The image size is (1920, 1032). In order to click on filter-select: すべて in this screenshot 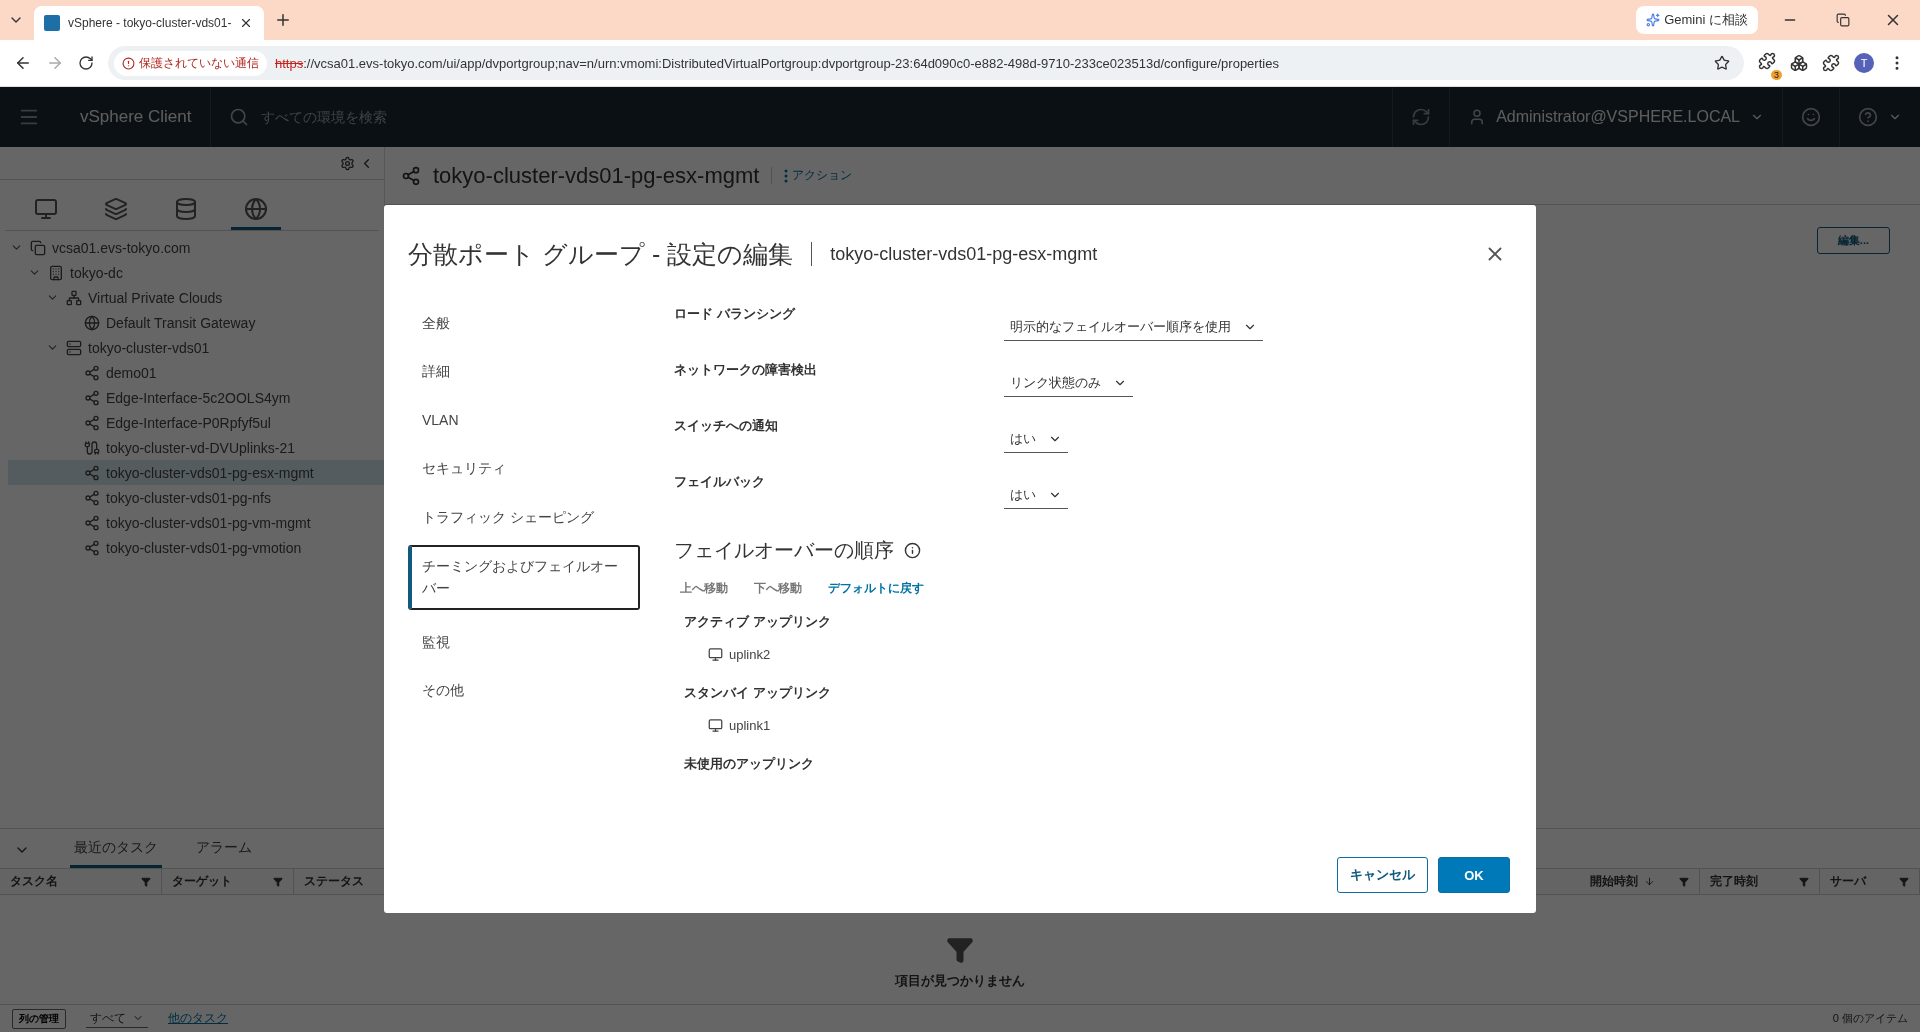, I will do `click(117, 1018)`.